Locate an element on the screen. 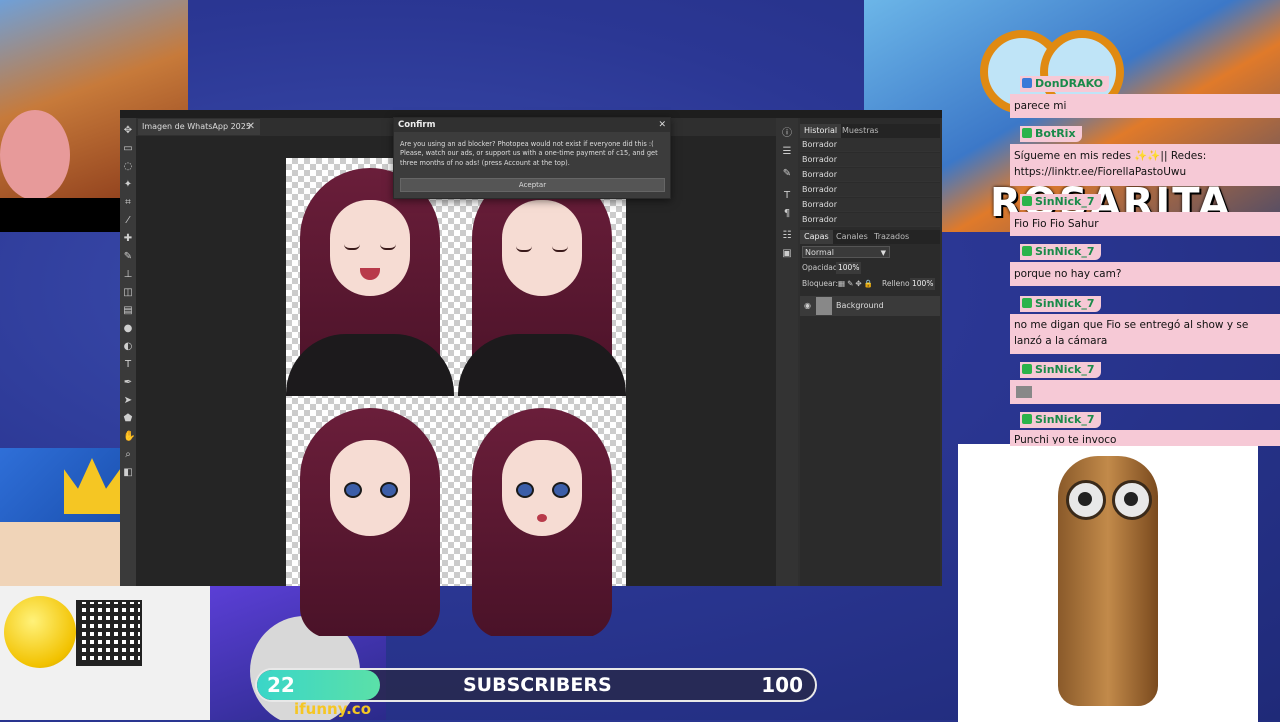 The height and width of the screenshot is (722, 1280). opacity-label: Opacidad: is located at coordinates (821, 267).